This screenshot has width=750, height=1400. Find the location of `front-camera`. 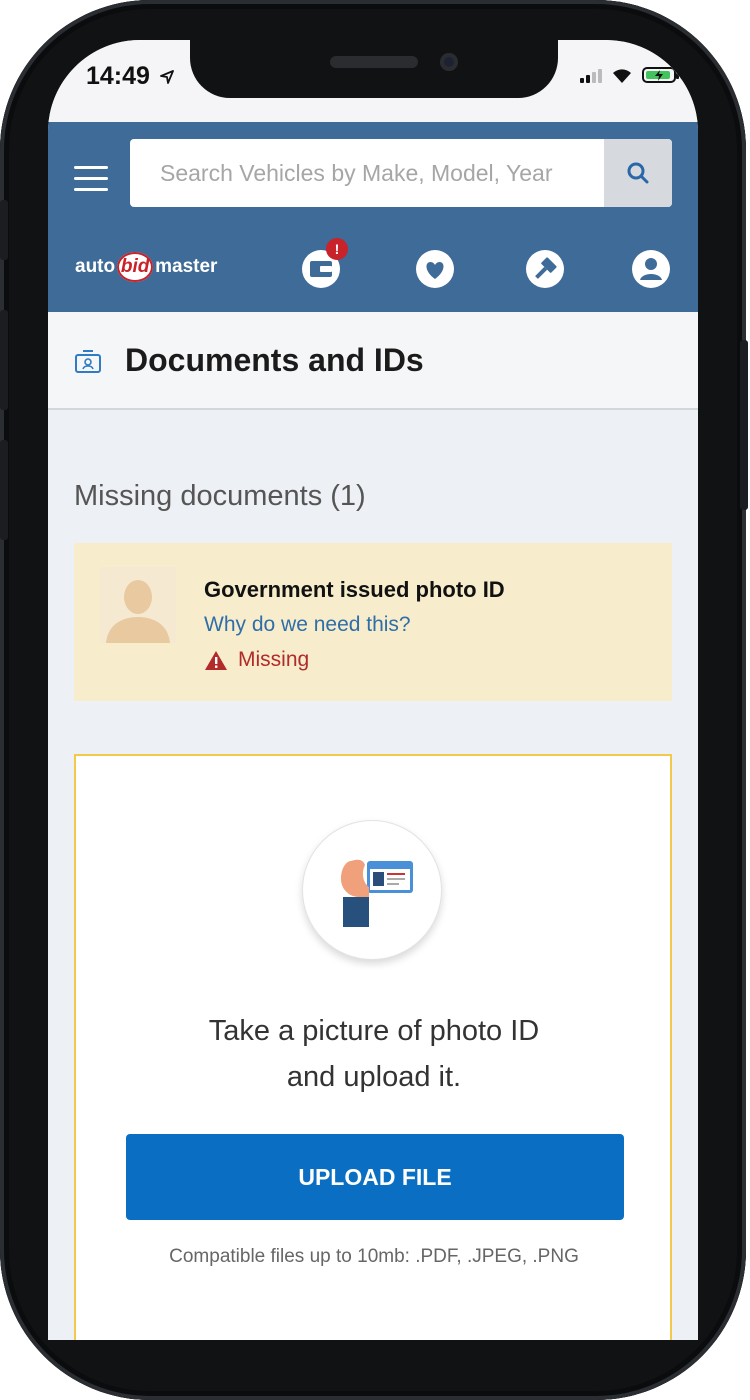

front-camera is located at coordinates (449, 62).